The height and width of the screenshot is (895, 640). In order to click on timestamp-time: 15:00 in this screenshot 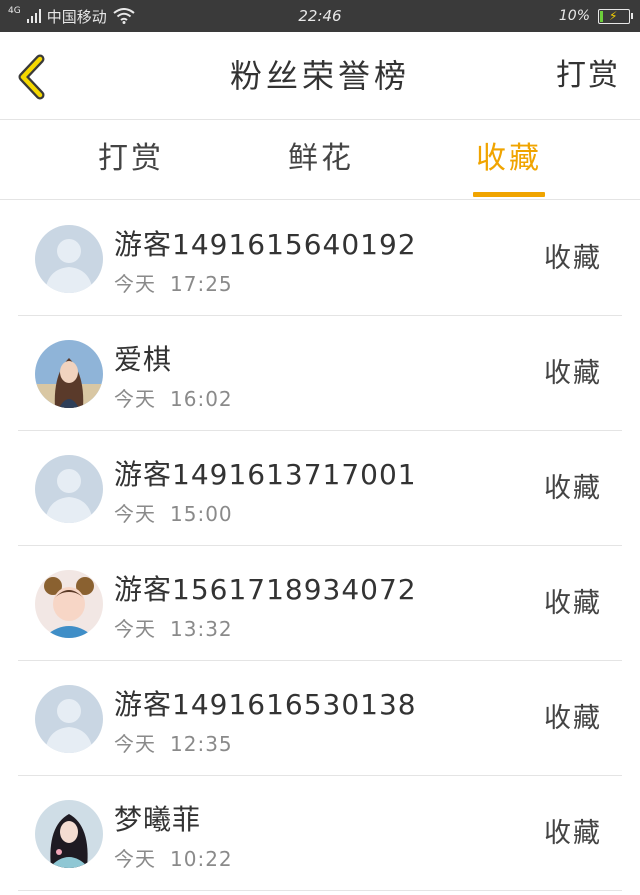, I will do `click(201, 514)`.